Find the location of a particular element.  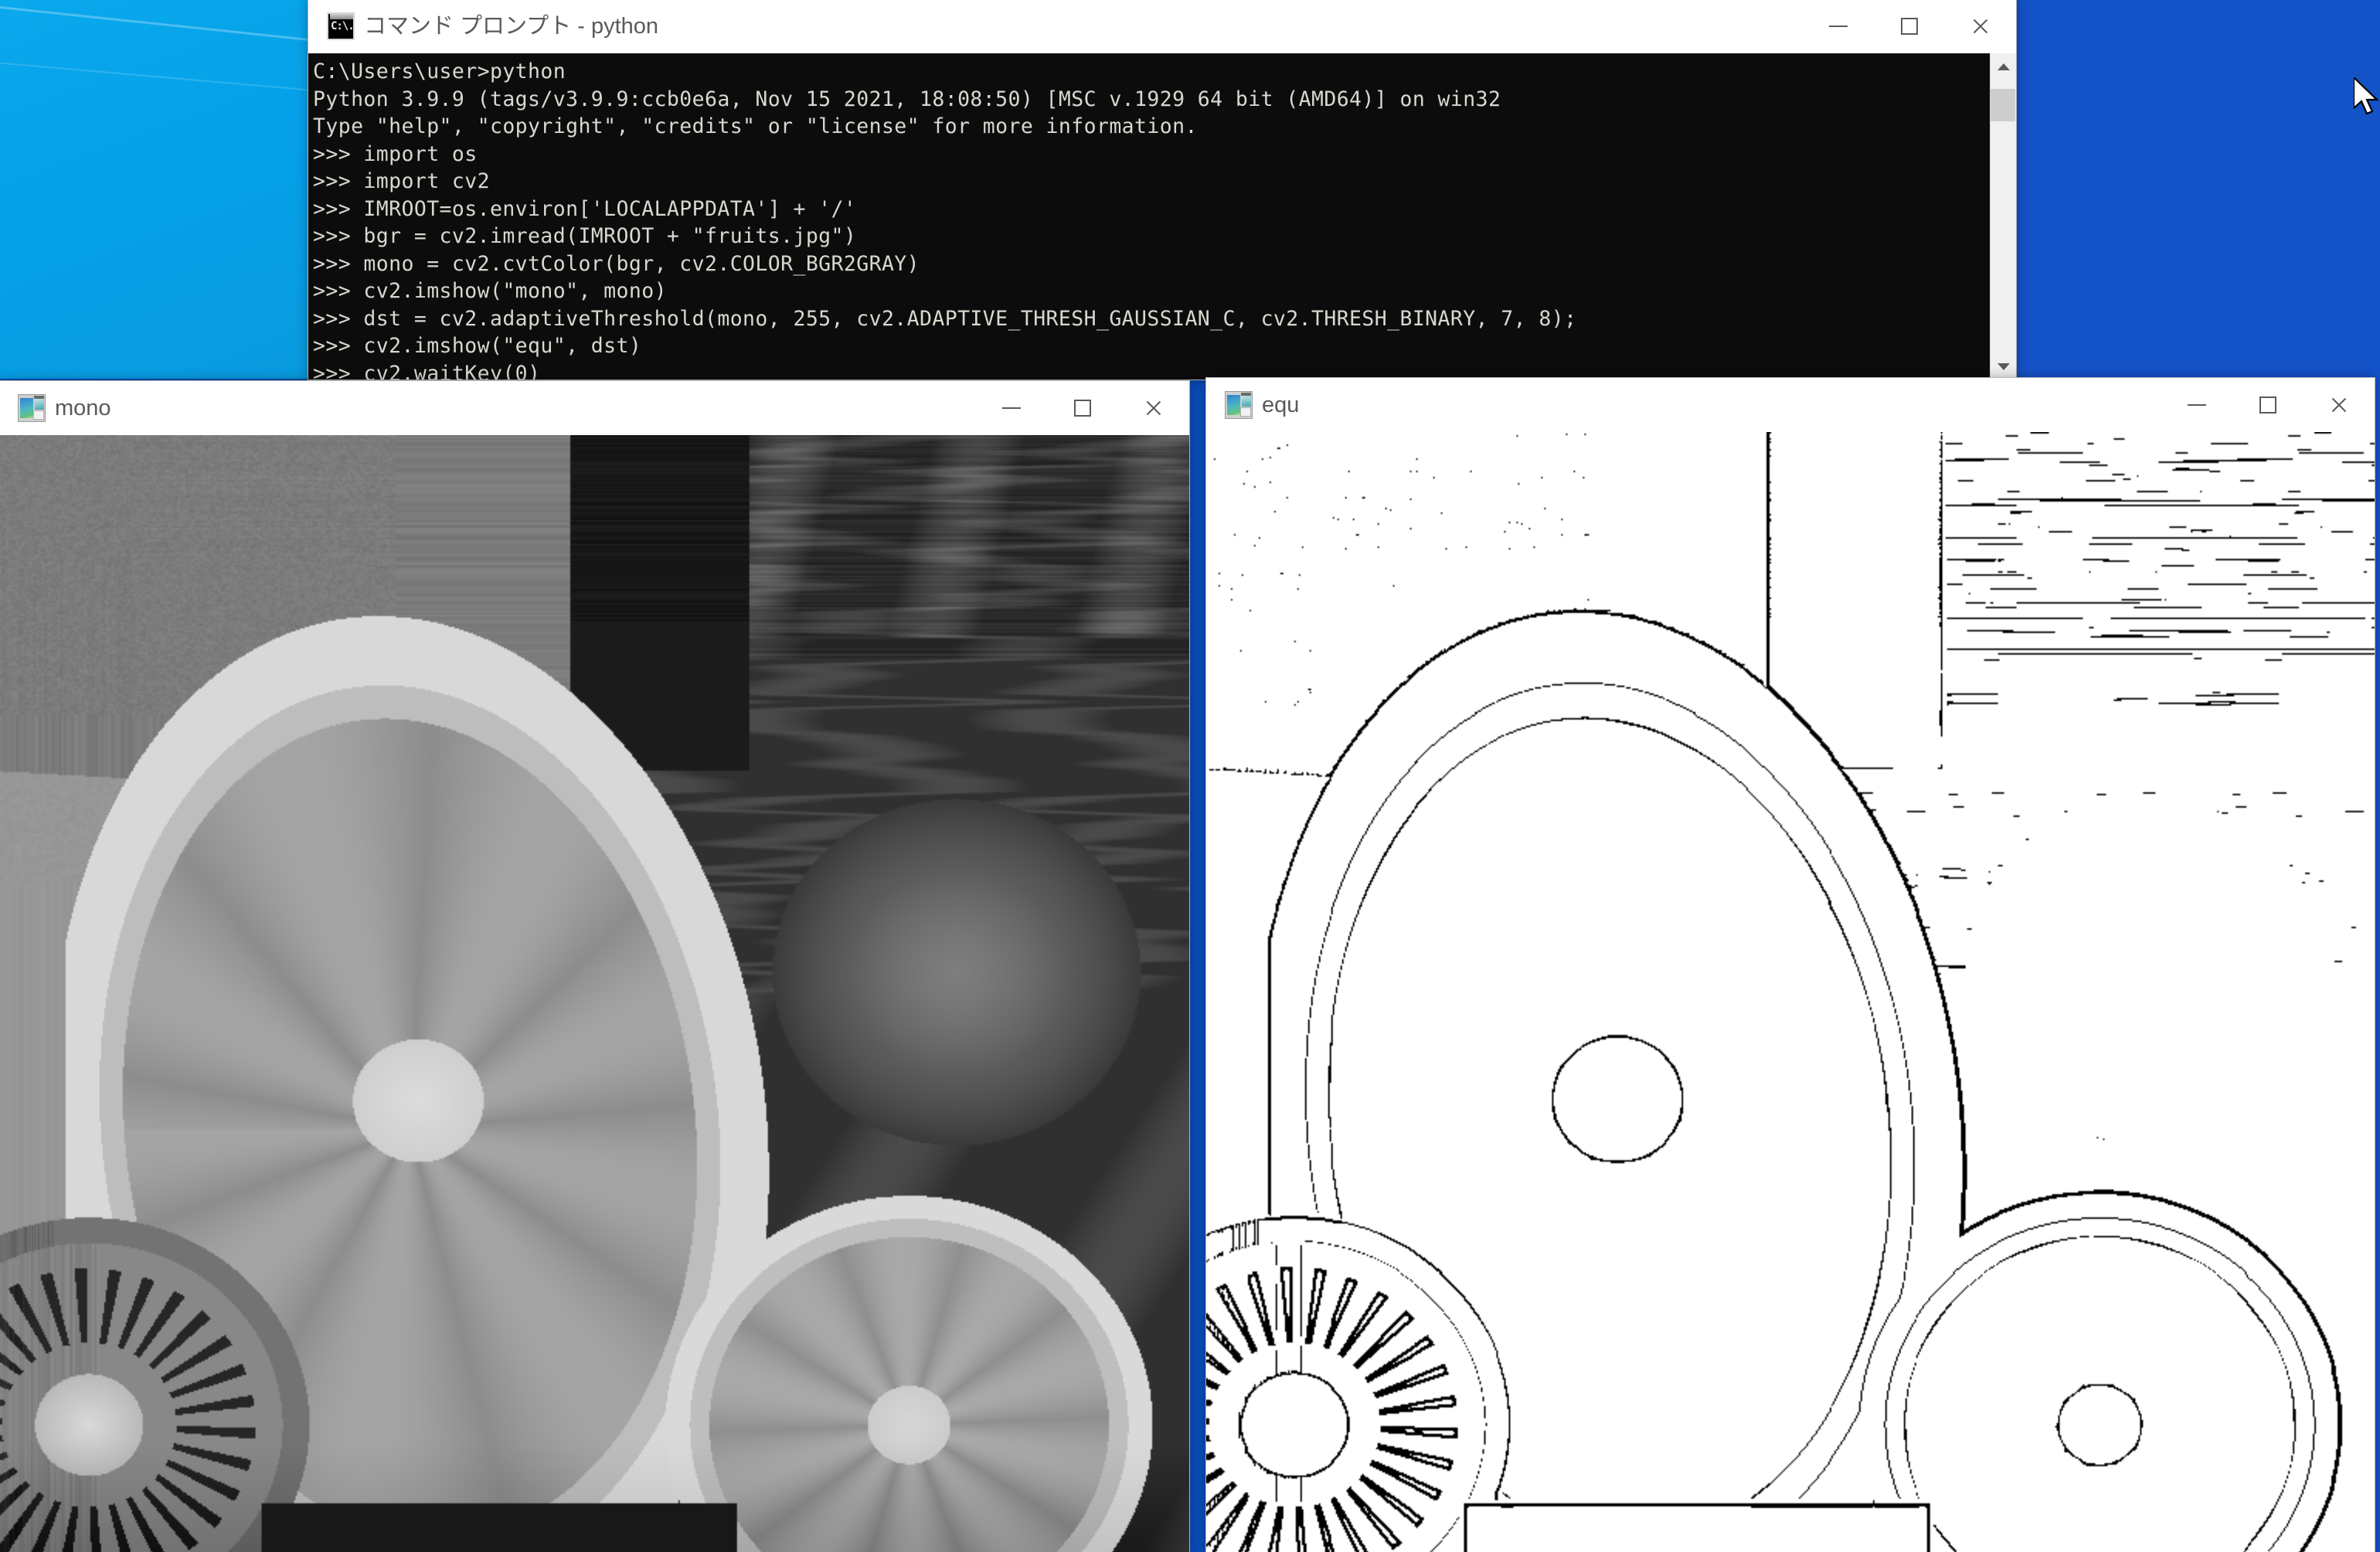

scroll-up-arrow-icon is located at coordinates (2003, 66).